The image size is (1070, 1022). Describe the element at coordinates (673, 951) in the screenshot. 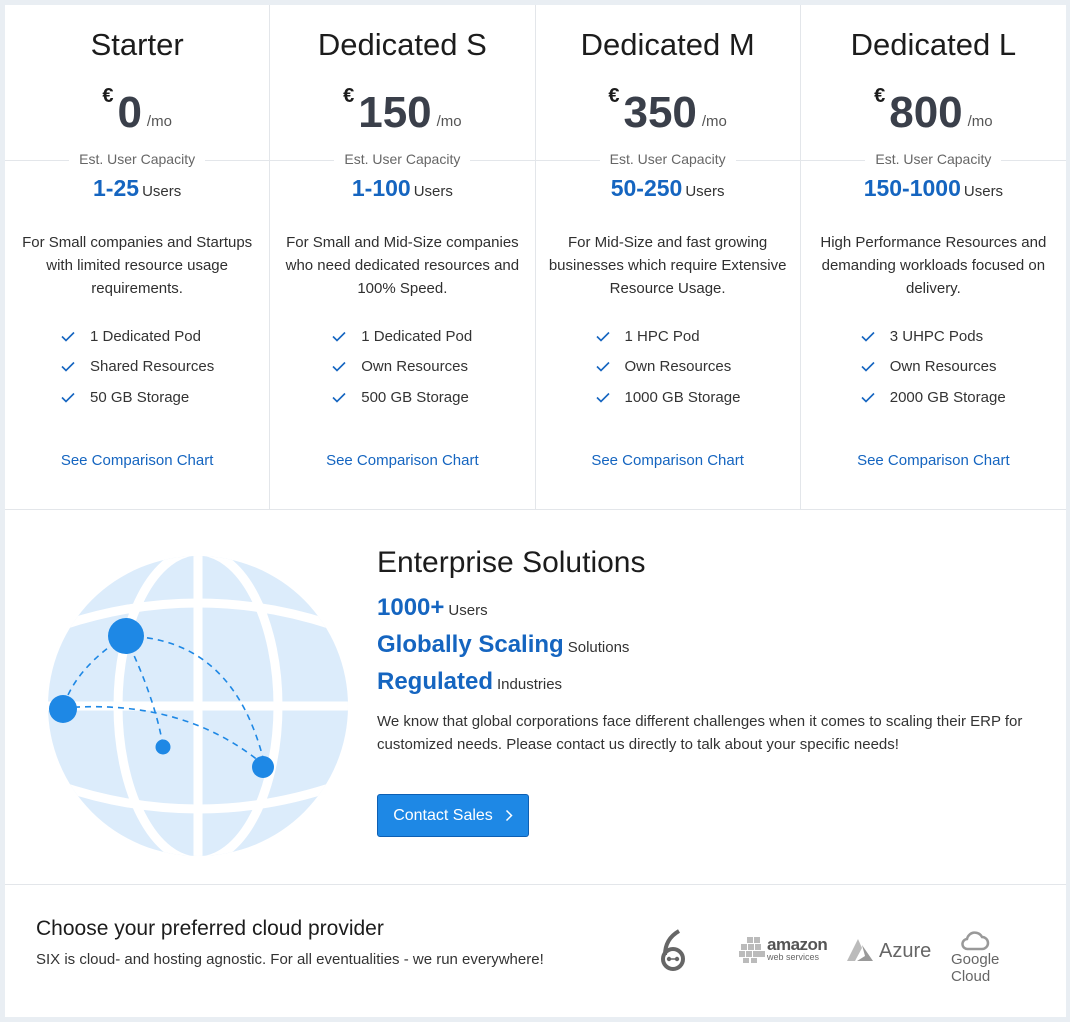

I see `six-logo` at that location.